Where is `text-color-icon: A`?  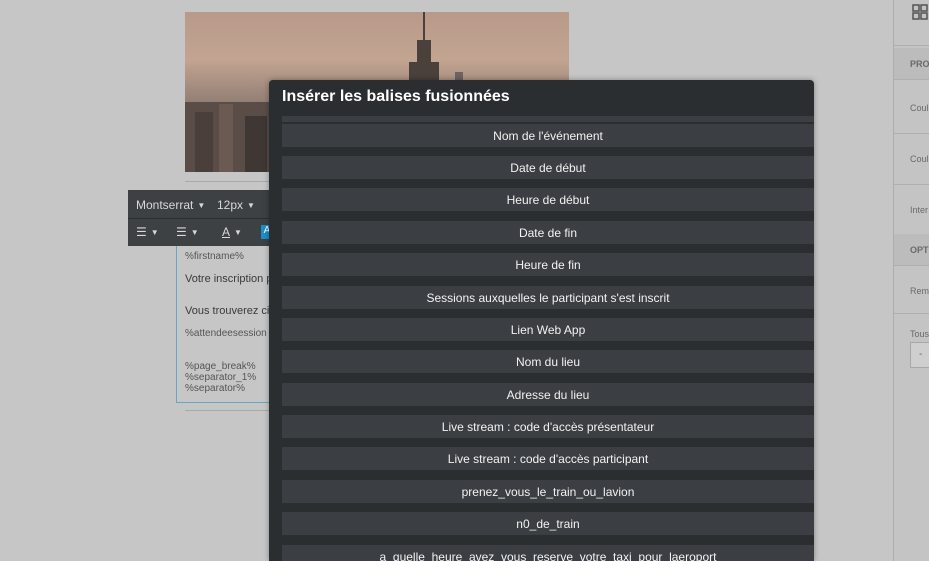 text-color-icon: A is located at coordinates (226, 232).